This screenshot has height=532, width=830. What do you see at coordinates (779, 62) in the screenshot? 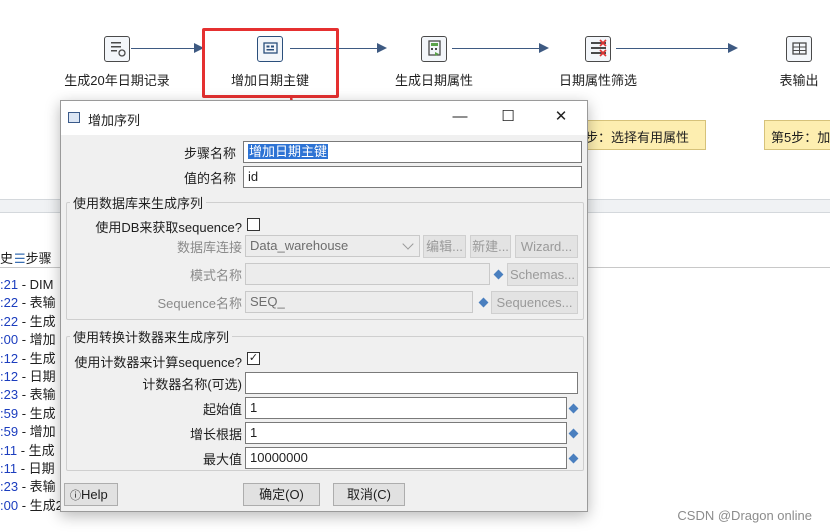
I see `step-table-output: 表输出` at bounding box center [779, 62].